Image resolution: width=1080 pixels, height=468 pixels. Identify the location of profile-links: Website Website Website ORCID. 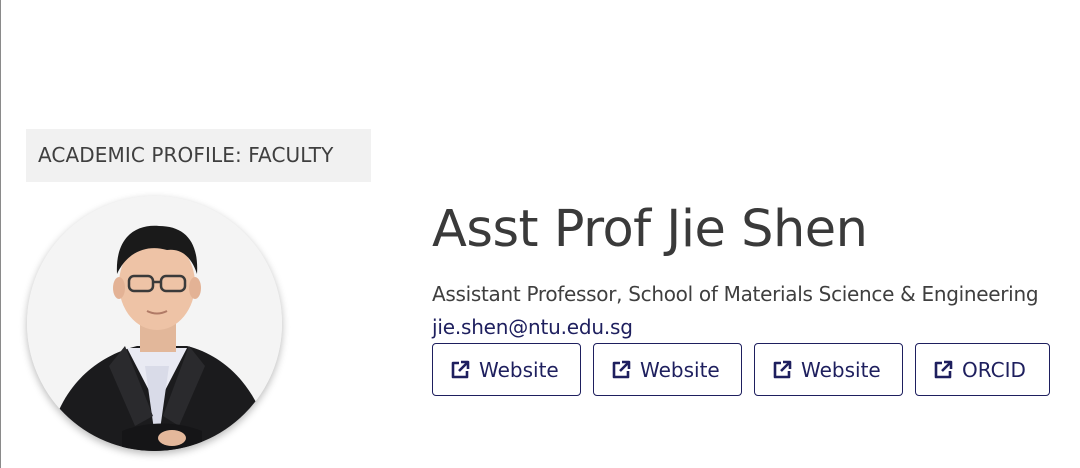
(741, 369).